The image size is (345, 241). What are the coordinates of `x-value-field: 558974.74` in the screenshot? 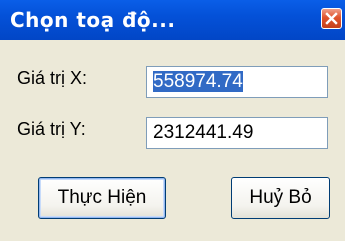 It's located at (237, 82).